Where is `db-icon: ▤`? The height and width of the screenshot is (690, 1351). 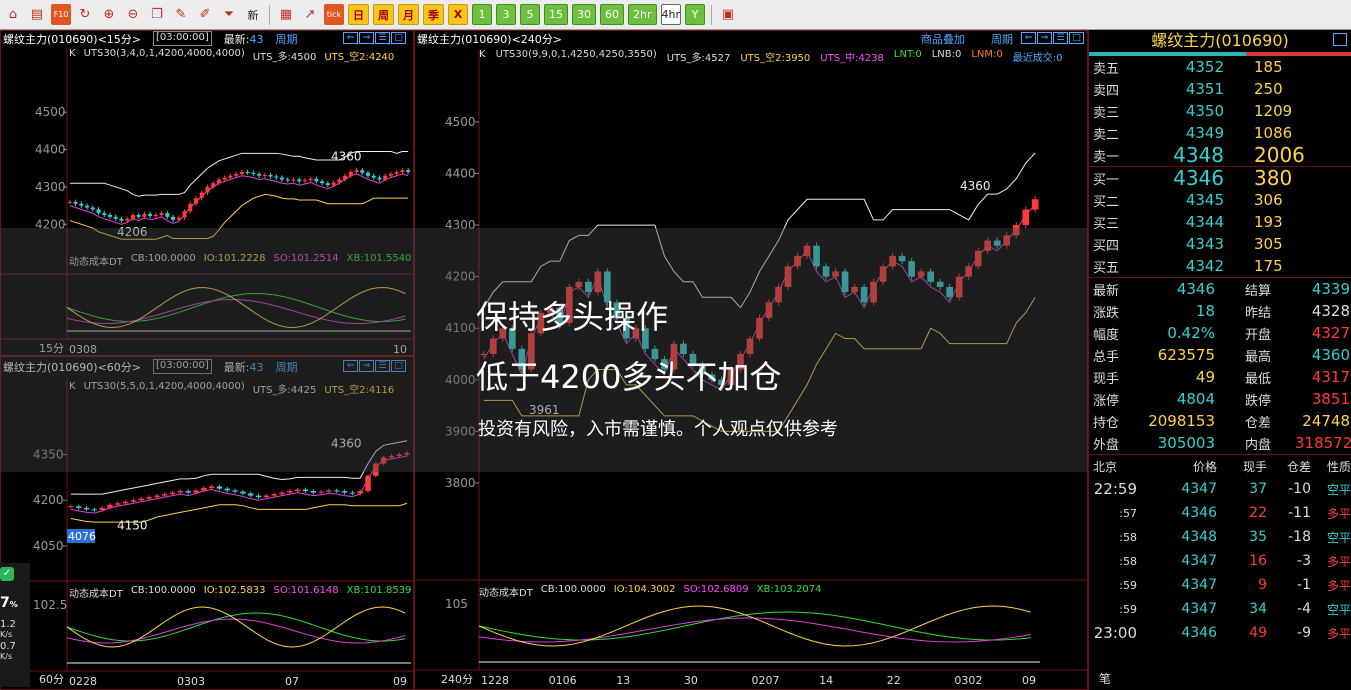 db-icon: ▤ is located at coordinates (37, 14).